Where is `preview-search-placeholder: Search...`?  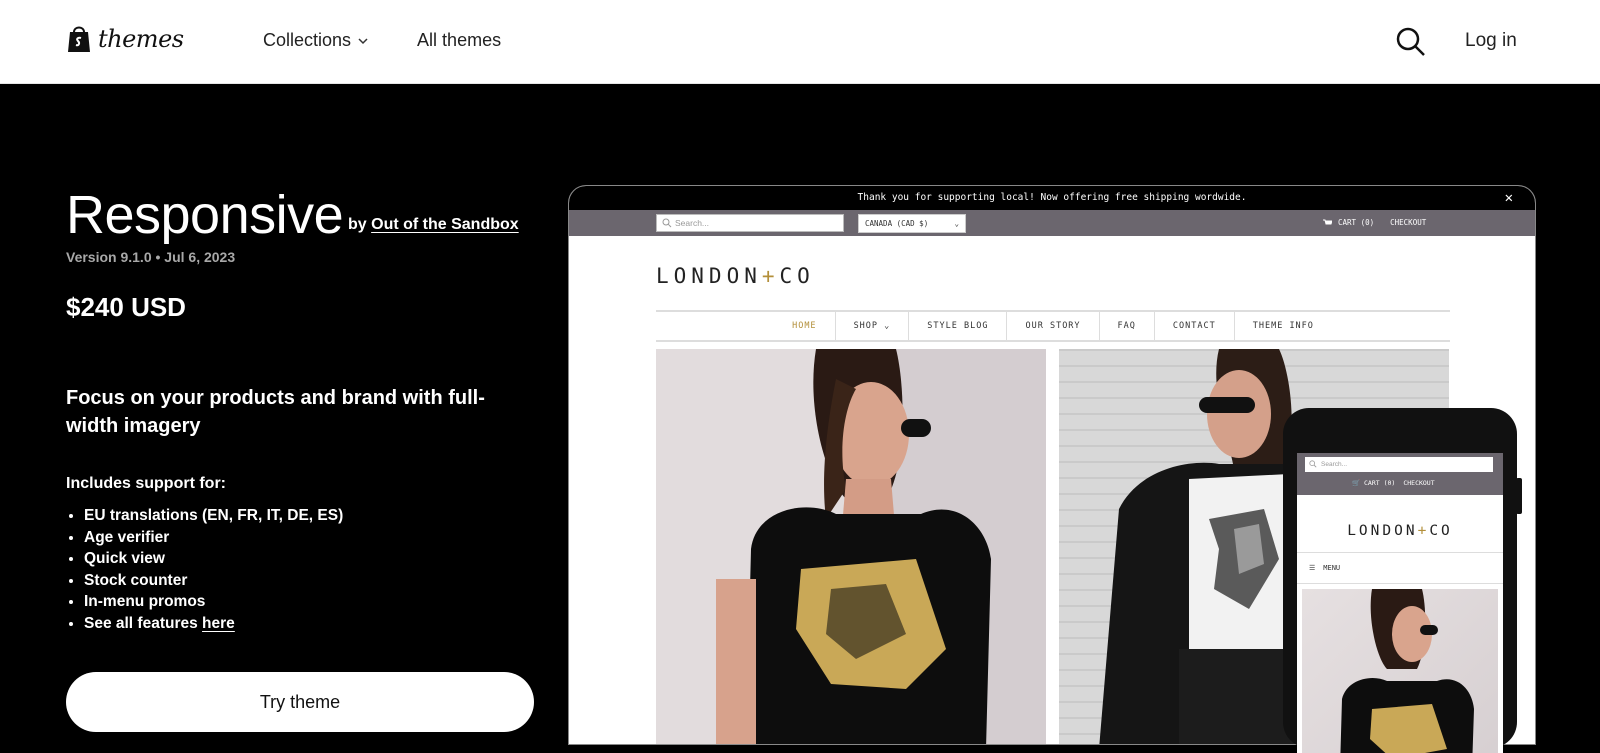 preview-search-placeholder: Search... is located at coordinates (692, 223).